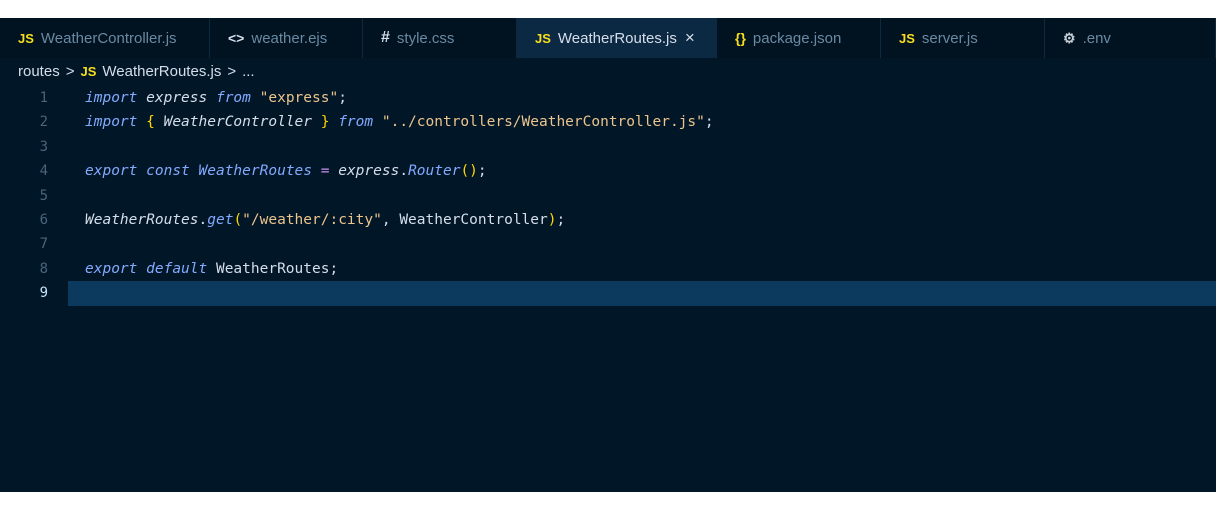 Image resolution: width=1216 pixels, height=518 pixels. Describe the element at coordinates (43, 293) in the screenshot. I see `line-number: 9` at that location.